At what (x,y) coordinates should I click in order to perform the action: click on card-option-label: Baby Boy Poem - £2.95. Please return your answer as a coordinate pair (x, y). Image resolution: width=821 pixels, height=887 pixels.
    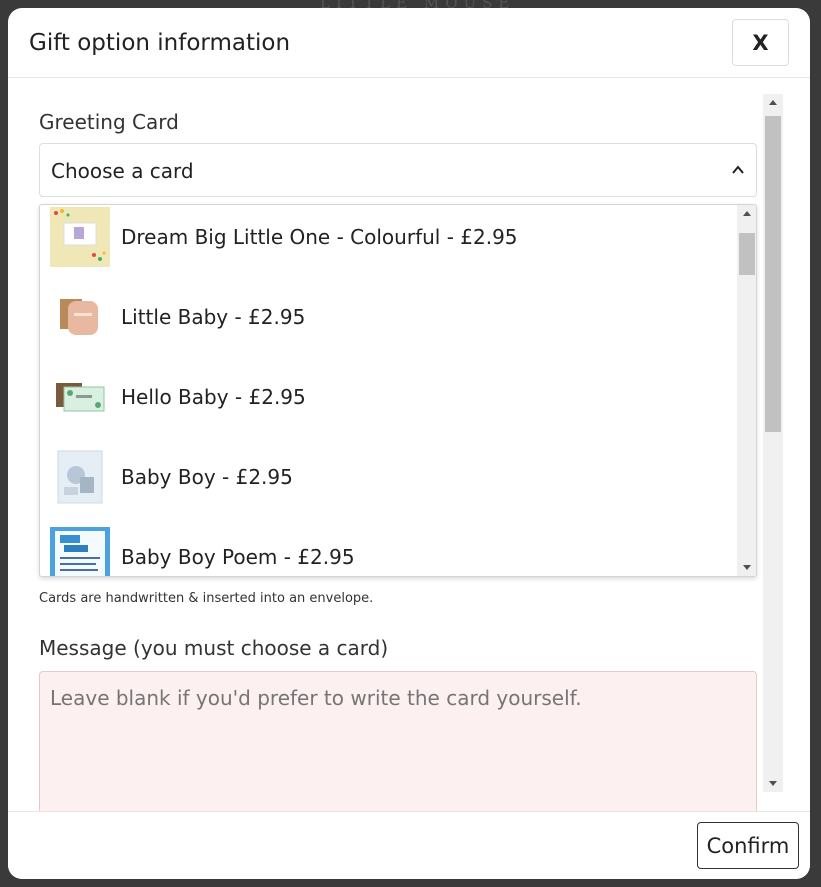
    Looking at the image, I should click on (238, 557).